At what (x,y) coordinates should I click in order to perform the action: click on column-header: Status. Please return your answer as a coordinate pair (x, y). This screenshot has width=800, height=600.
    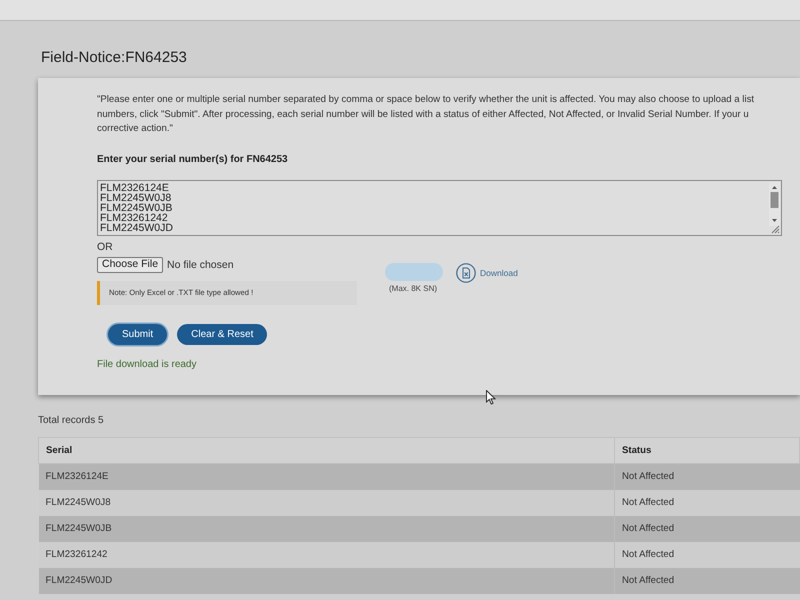
    Looking at the image, I should click on (707, 451).